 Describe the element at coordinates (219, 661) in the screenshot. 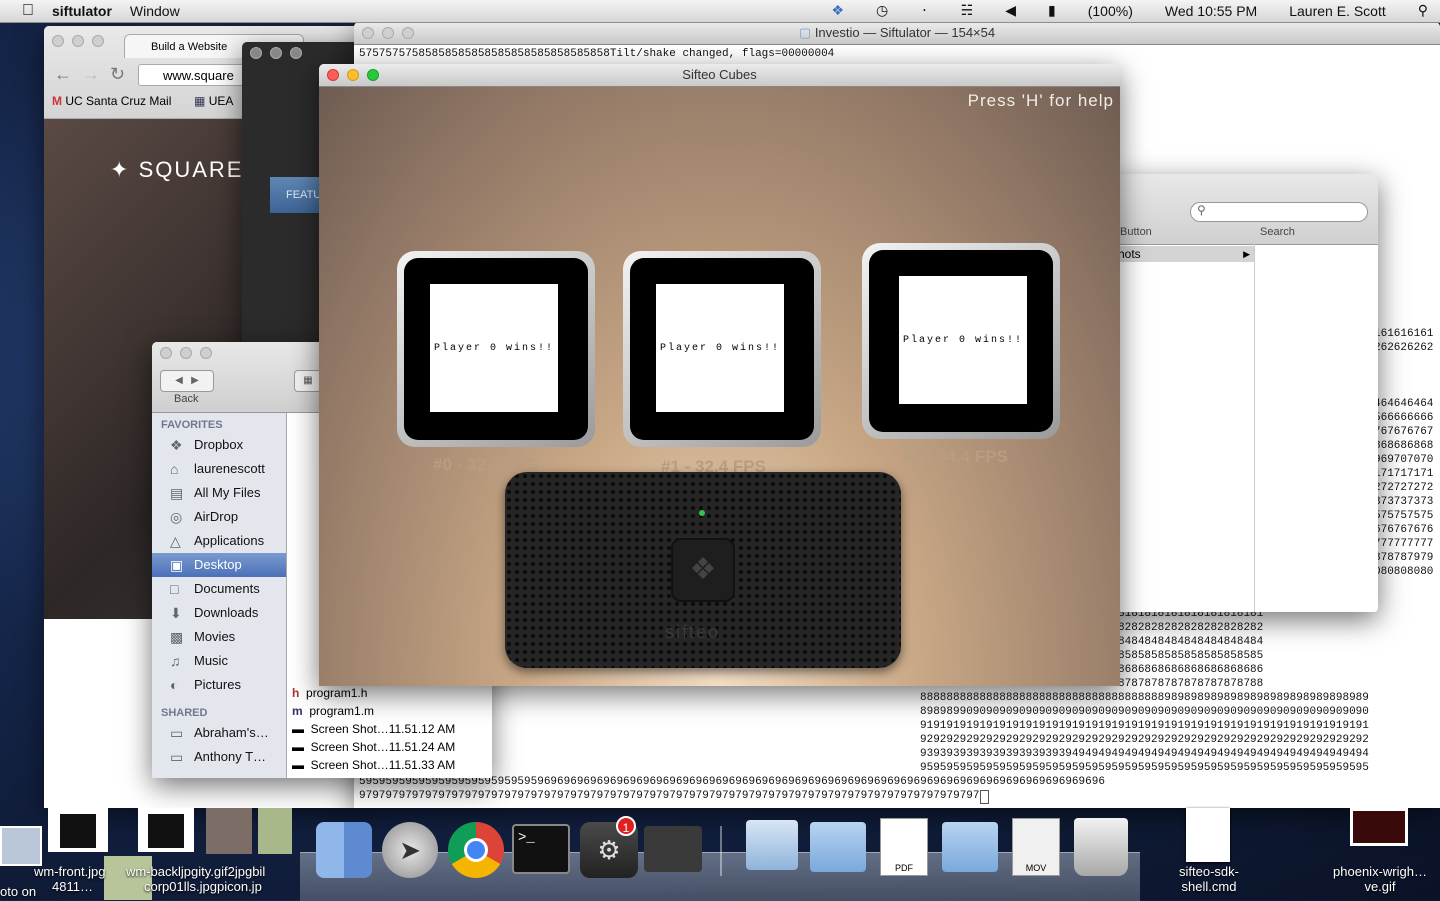

I see `sidebar-item-music: ♫ Music` at that location.